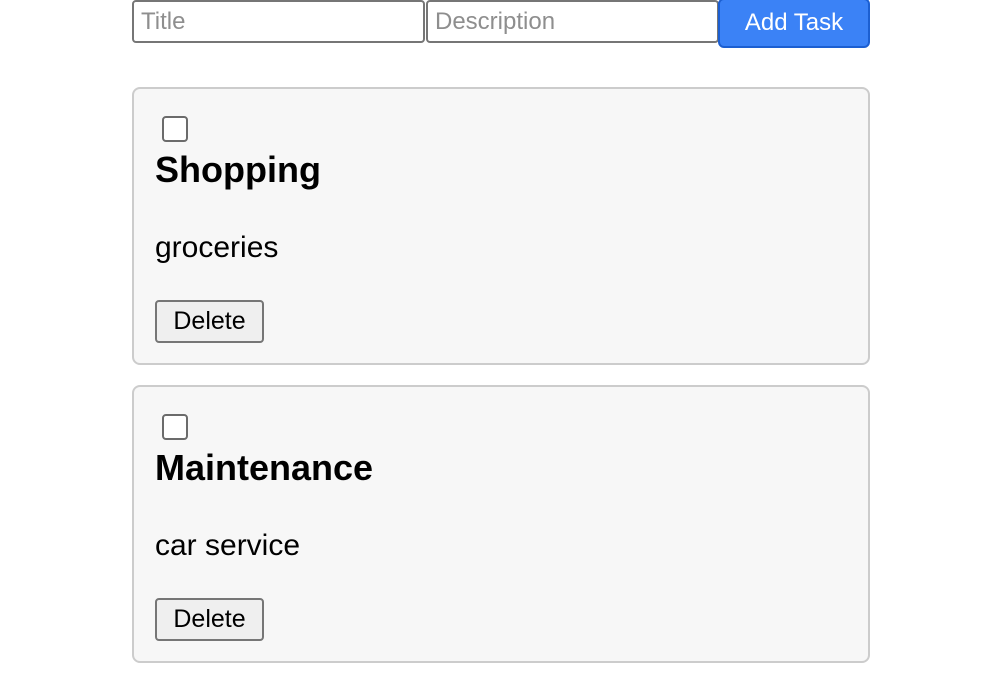 The width and height of the screenshot is (982, 683). I want to click on task-description: car service, so click(228, 545).